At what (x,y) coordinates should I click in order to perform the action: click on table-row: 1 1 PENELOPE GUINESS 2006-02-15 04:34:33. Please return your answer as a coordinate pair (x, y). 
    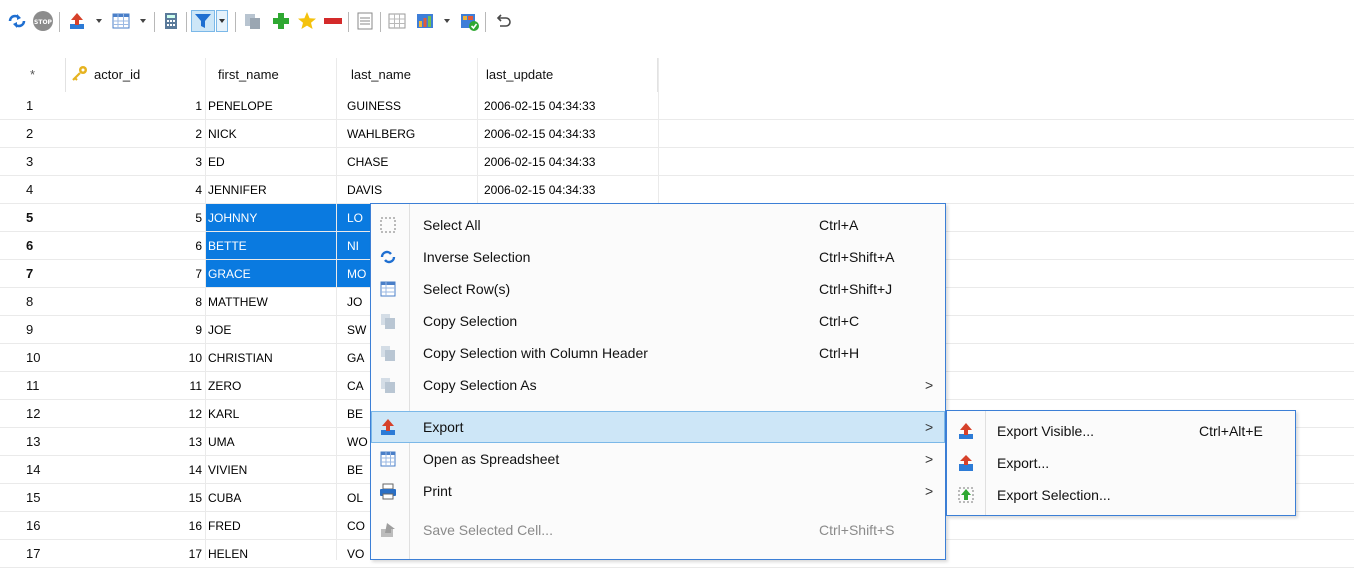
    Looking at the image, I should click on (677, 106).